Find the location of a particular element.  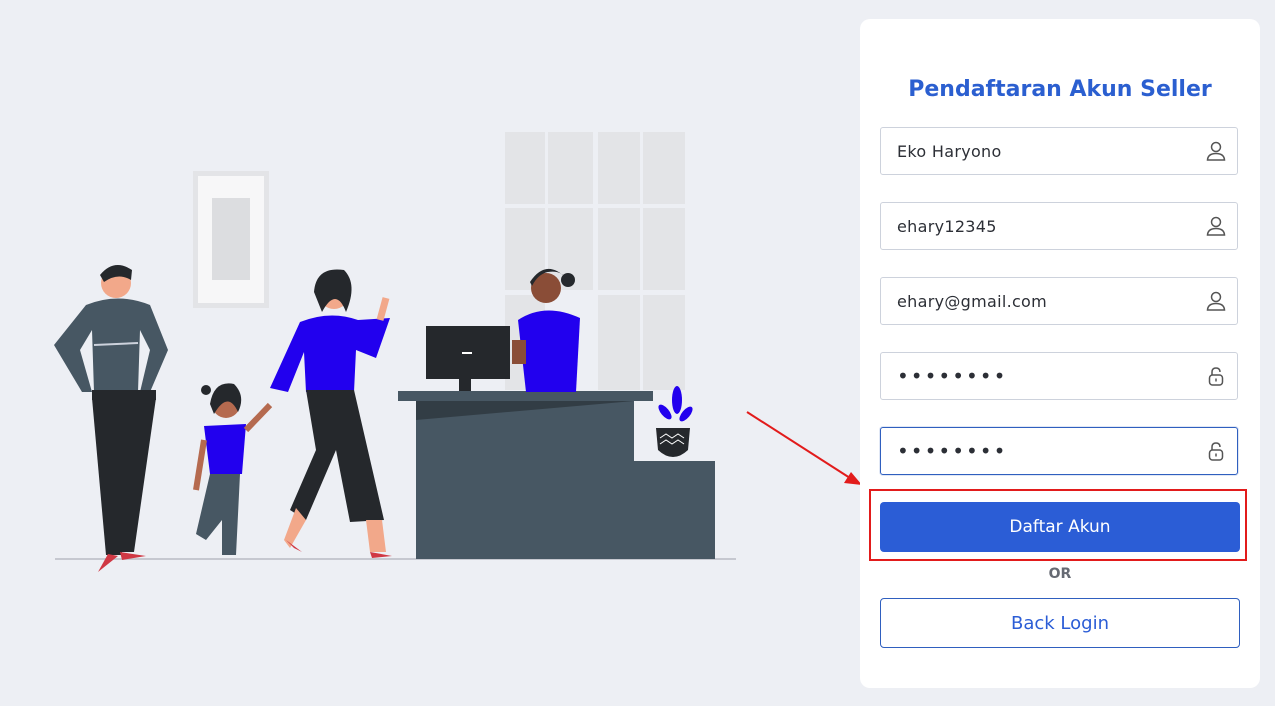

email-field is located at coordinates (1059, 301).